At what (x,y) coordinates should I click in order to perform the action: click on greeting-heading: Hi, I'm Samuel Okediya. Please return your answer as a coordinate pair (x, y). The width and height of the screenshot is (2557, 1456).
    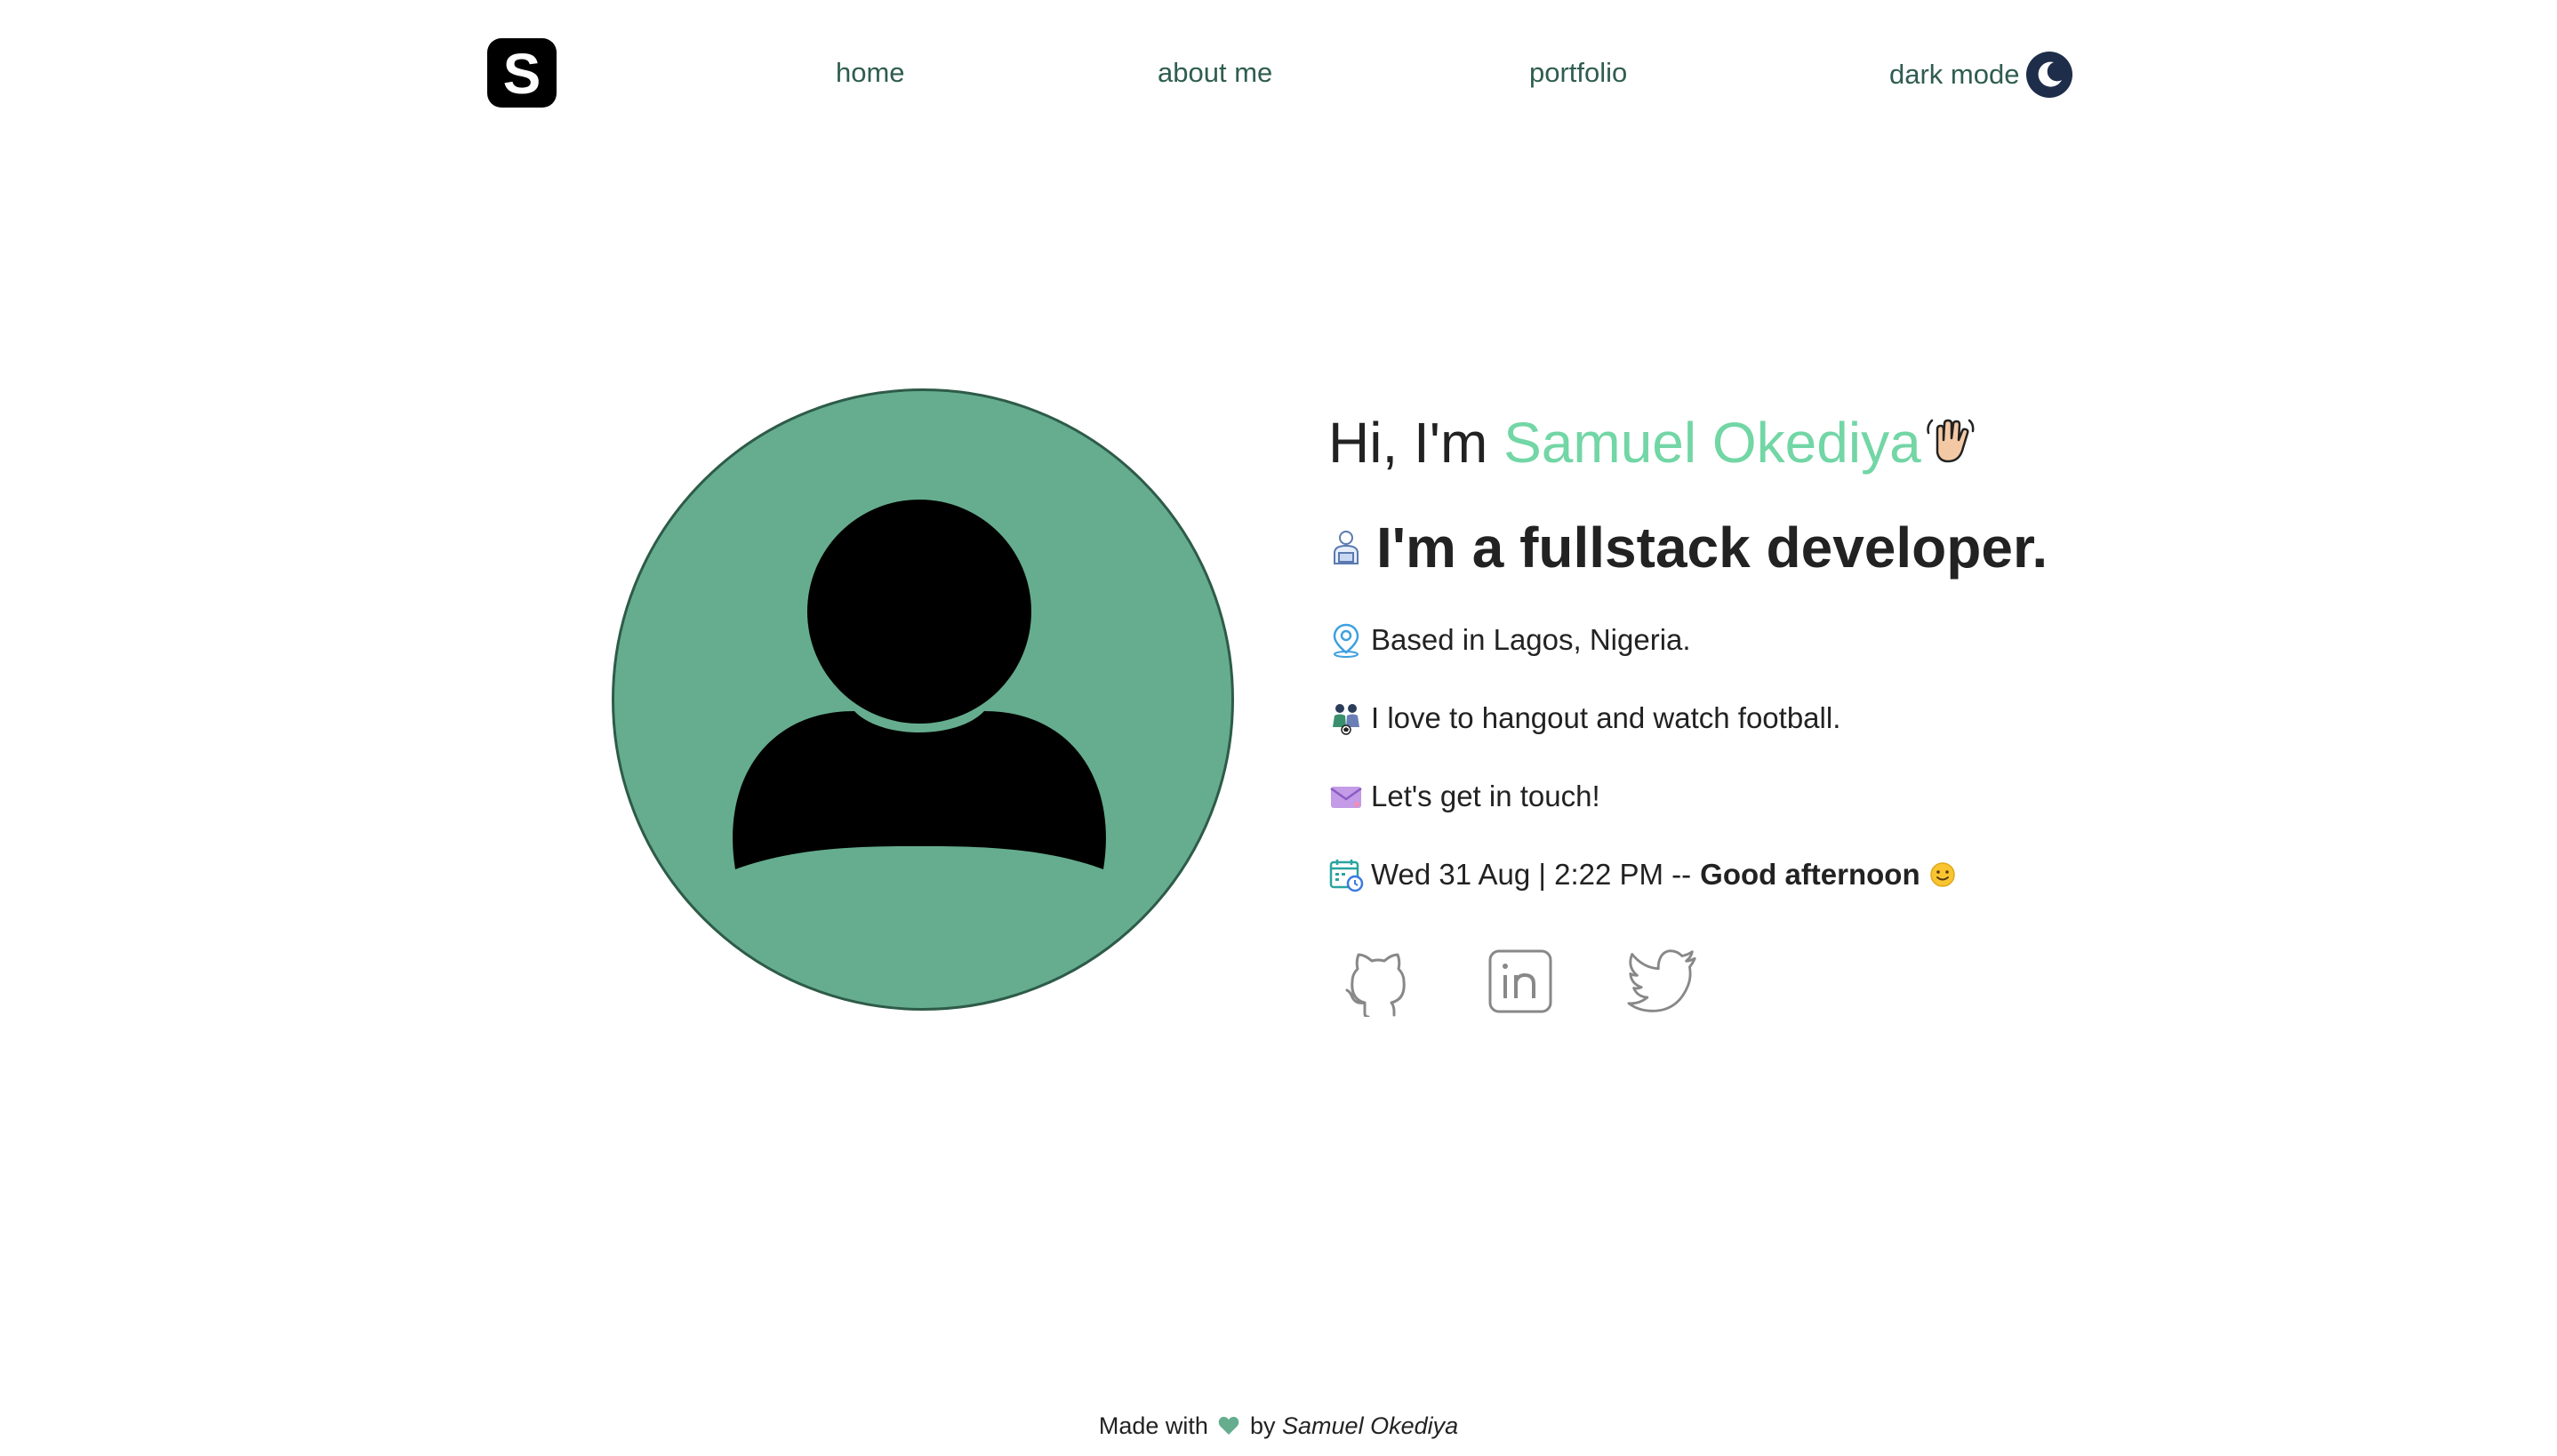
    Looking at the image, I should click on (1652, 445).